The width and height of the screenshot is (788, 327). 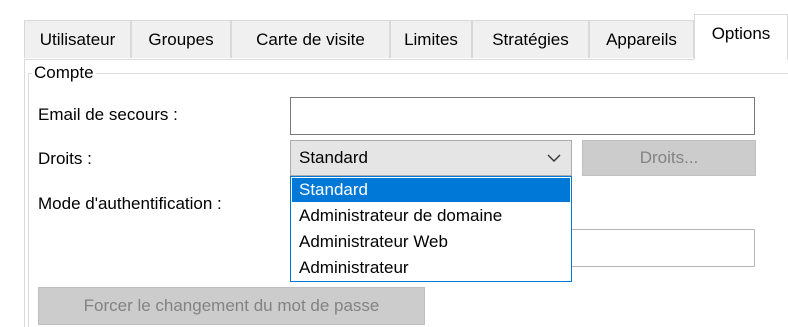 I want to click on tab-label: Carte de visite, so click(x=310, y=39).